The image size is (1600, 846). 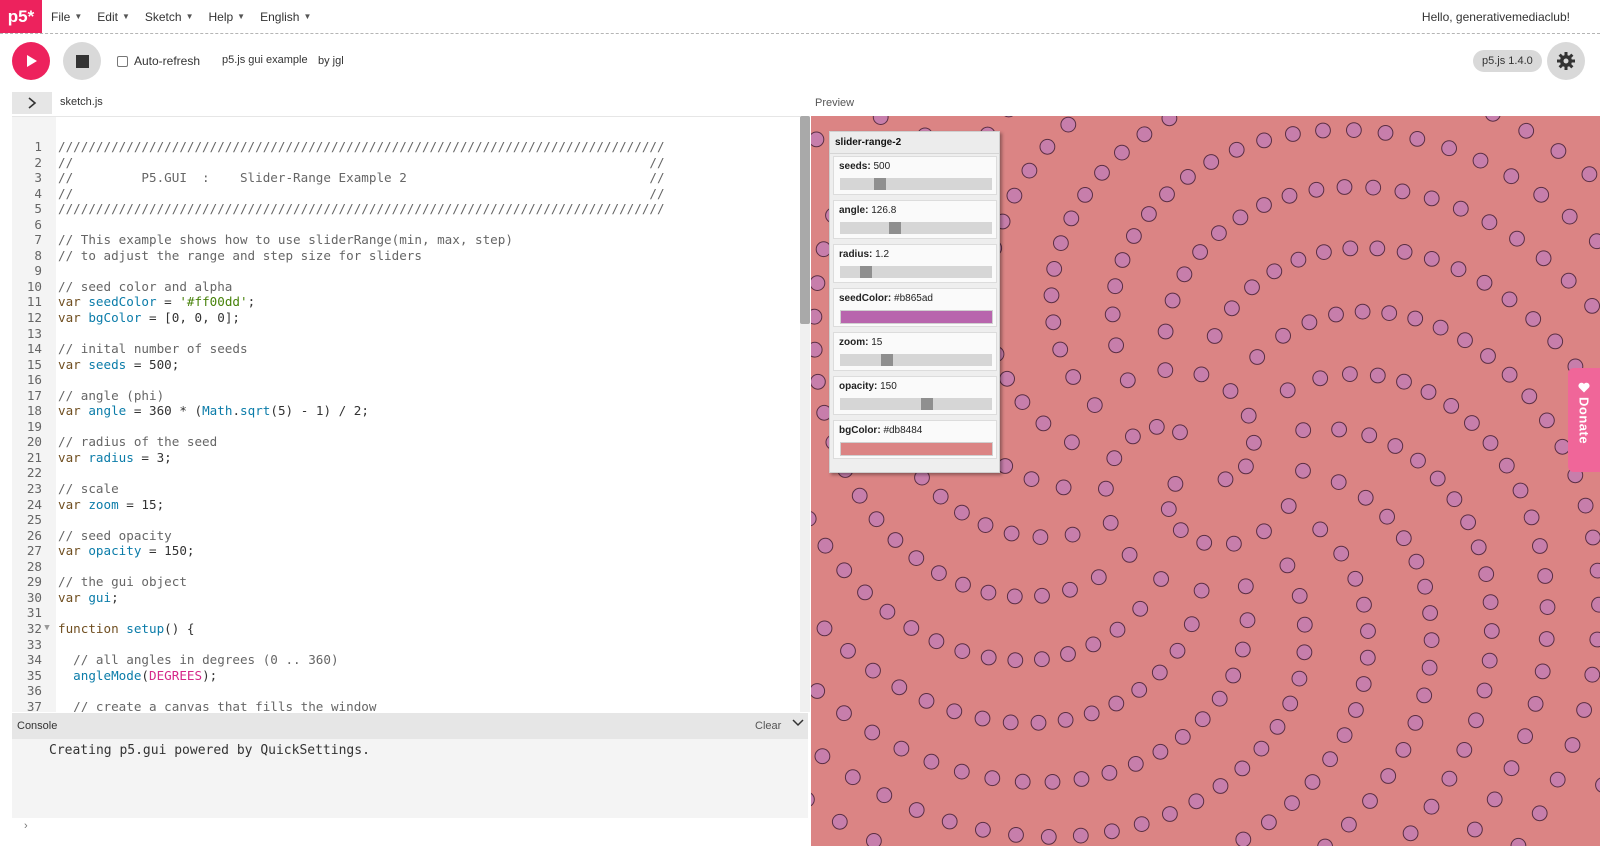 What do you see at coordinates (914, 143) in the screenshot?
I see `gui-panel-title: slider-range-2` at bounding box center [914, 143].